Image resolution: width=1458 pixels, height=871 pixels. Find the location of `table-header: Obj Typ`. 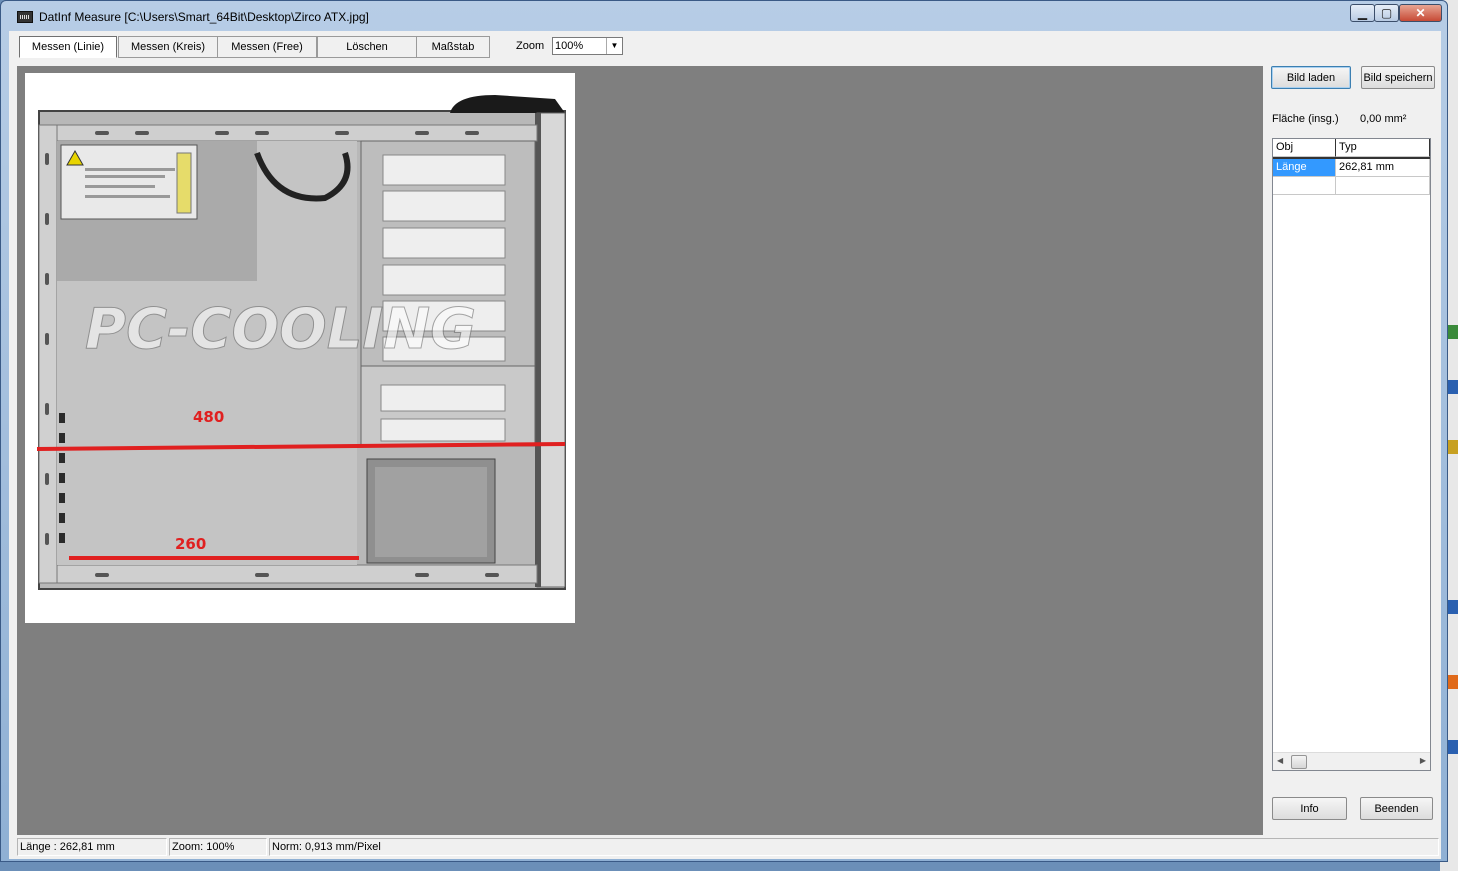

table-header: Obj Typ is located at coordinates (1351, 149).